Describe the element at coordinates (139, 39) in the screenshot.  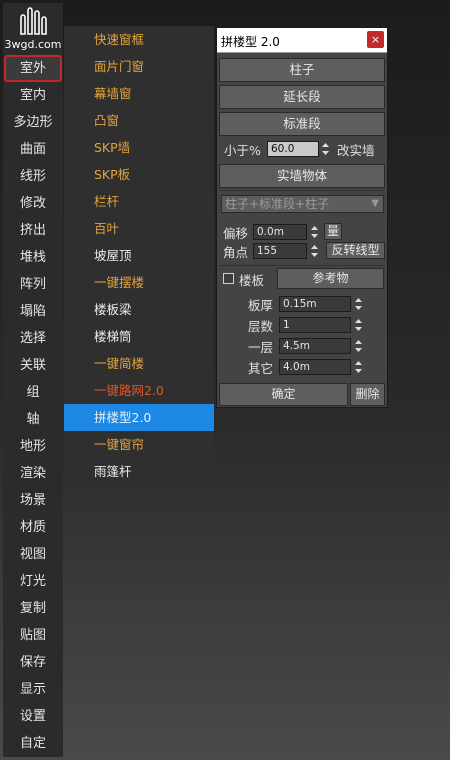
I see `submenu-item: 快速窗框` at that location.